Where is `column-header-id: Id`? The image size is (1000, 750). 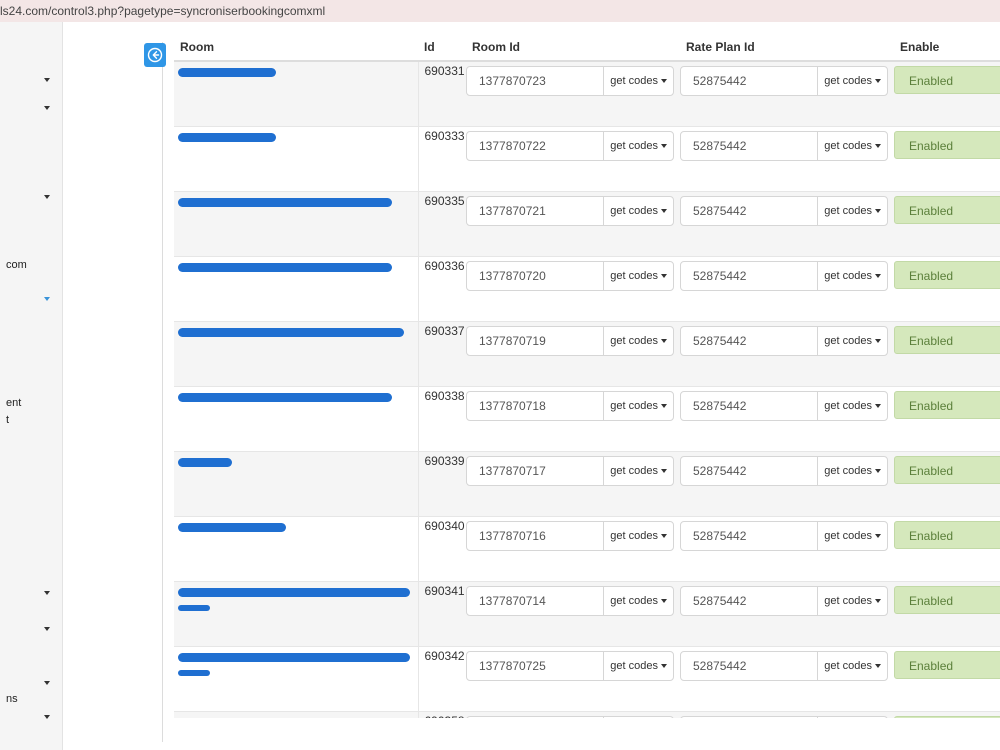 column-header-id: Id is located at coordinates (442, 48).